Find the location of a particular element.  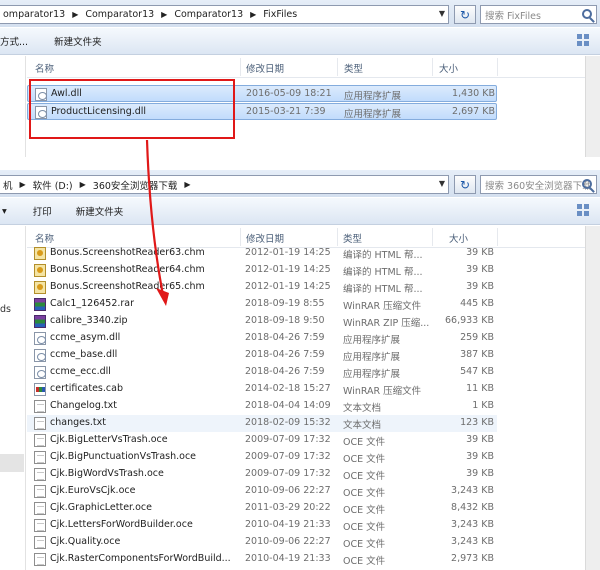

rar-icon is located at coordinates (40, 304).